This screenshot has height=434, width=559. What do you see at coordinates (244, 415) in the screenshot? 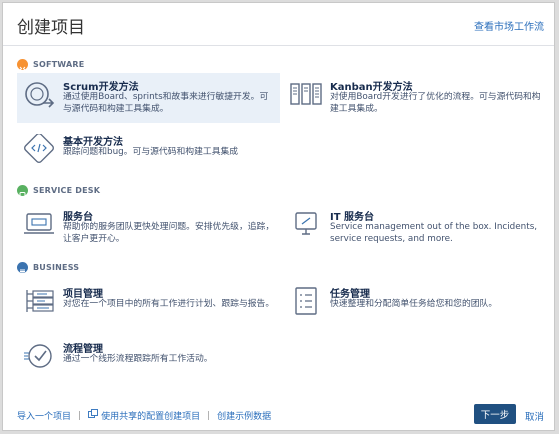
I see `sample-data-link: 创建示例数据` at bounding box center [244, 415].